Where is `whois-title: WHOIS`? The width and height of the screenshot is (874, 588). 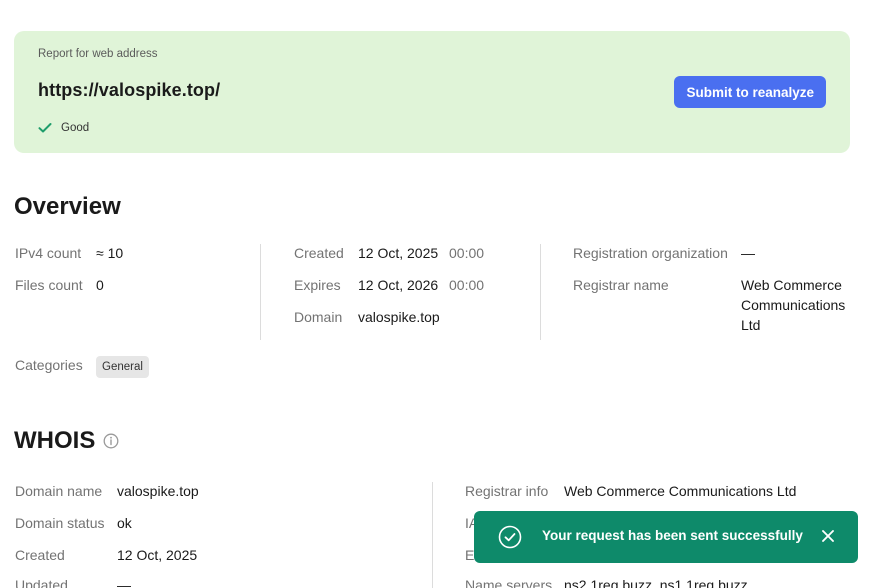
whois-title: WHOIS is located at coordinates (66, 441).